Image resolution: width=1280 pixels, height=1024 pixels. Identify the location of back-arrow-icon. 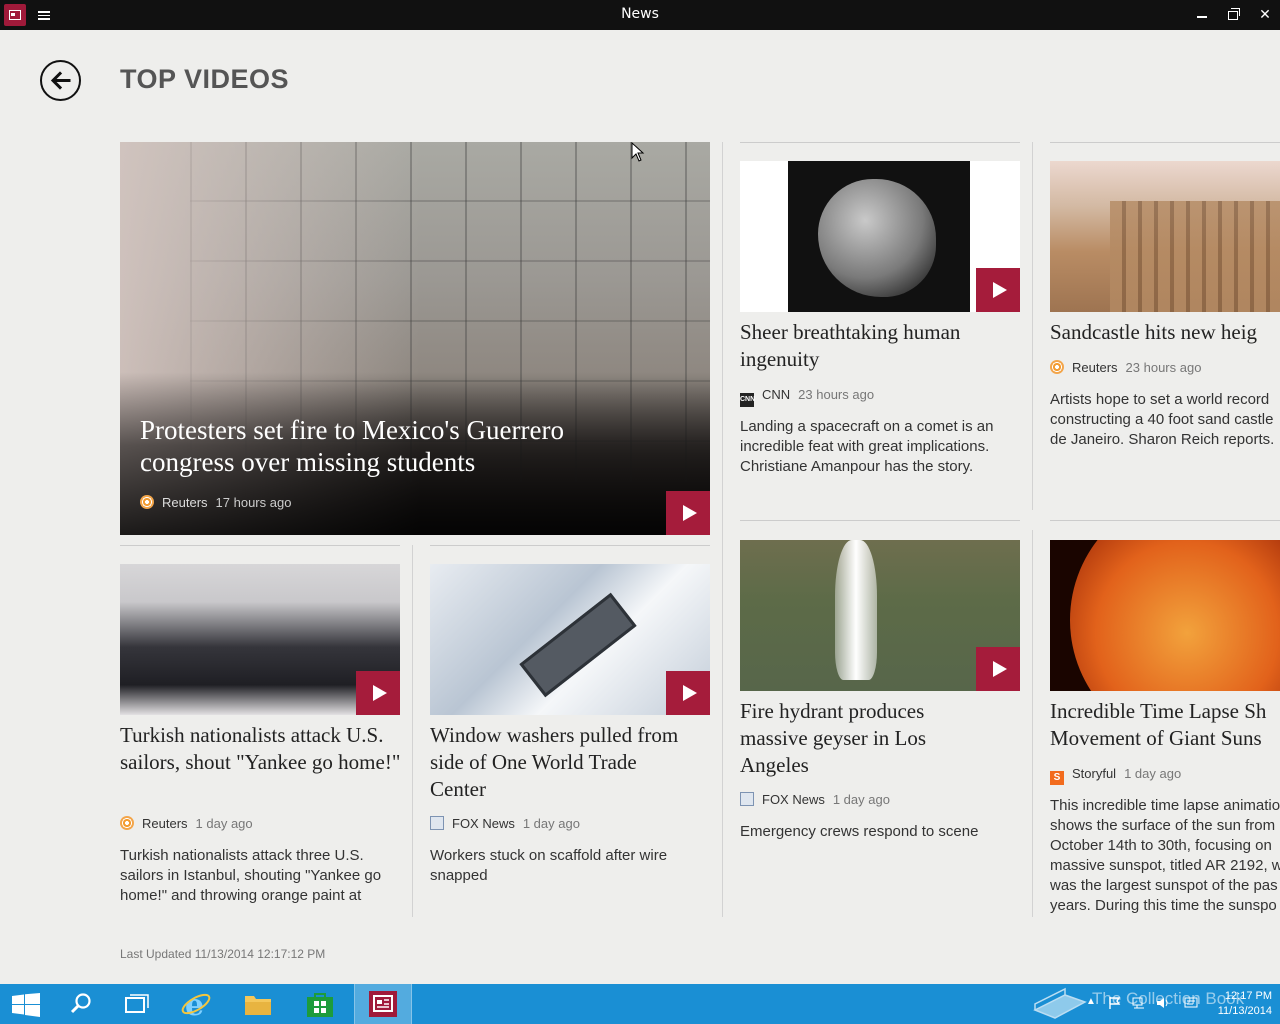
(60, 80).